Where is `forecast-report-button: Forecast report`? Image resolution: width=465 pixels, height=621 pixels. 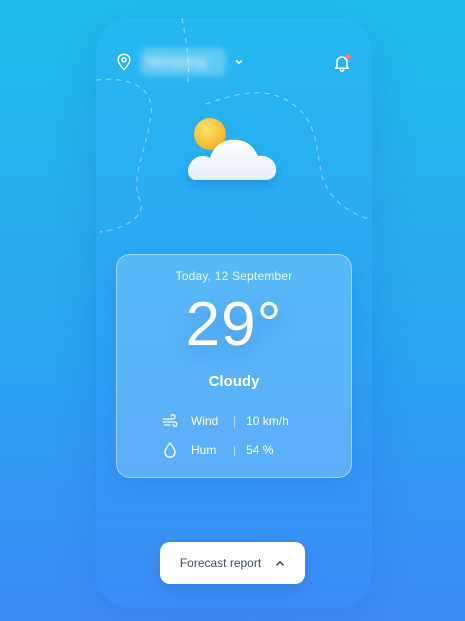 forecast-report-button: Forecast report is located at coordinates (232, 563).